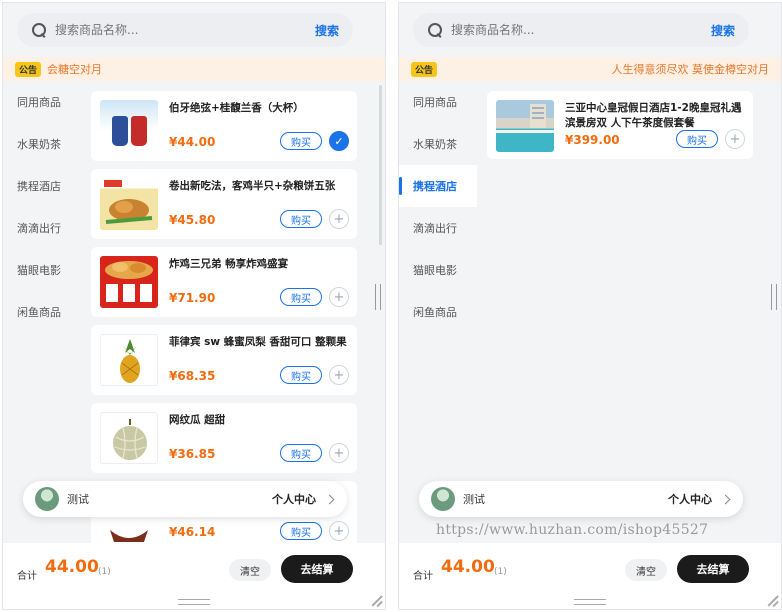 Image resolution: width=782 pixels, height=612 pixels. What do you see at coordinates (224, 126) in the screenshot?
I see `product-card: 伯牙绝弦+桂馥兰香（大杯） ¥44.00 购买 ✓` at bounding box center [224, 126].